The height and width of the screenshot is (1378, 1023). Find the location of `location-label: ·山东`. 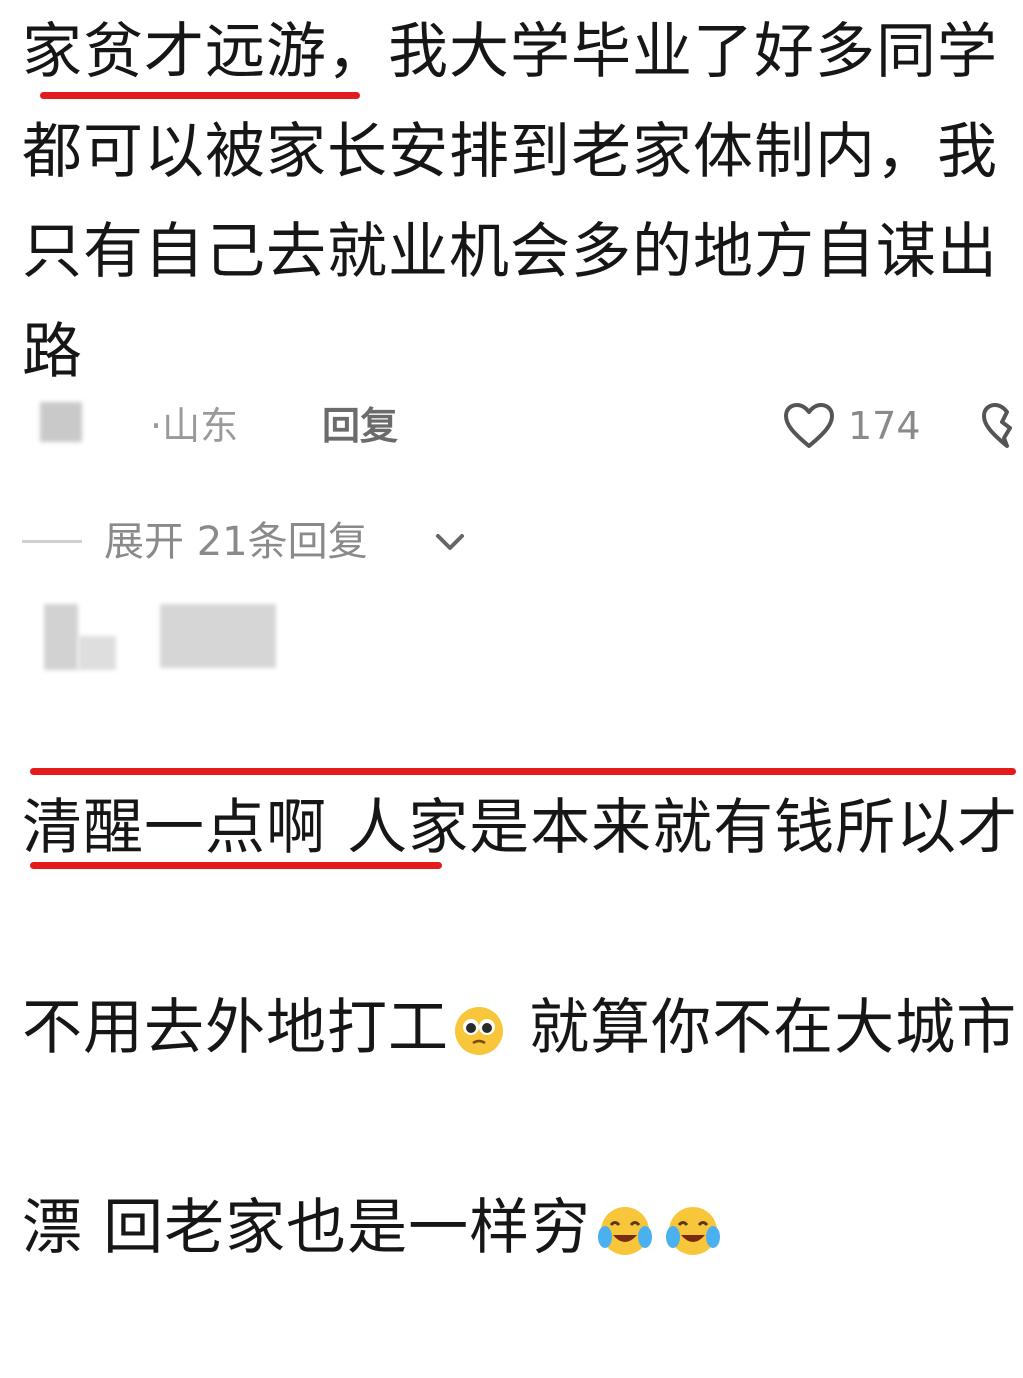

location-label: ·山东 is located at coordinates (194, 426).